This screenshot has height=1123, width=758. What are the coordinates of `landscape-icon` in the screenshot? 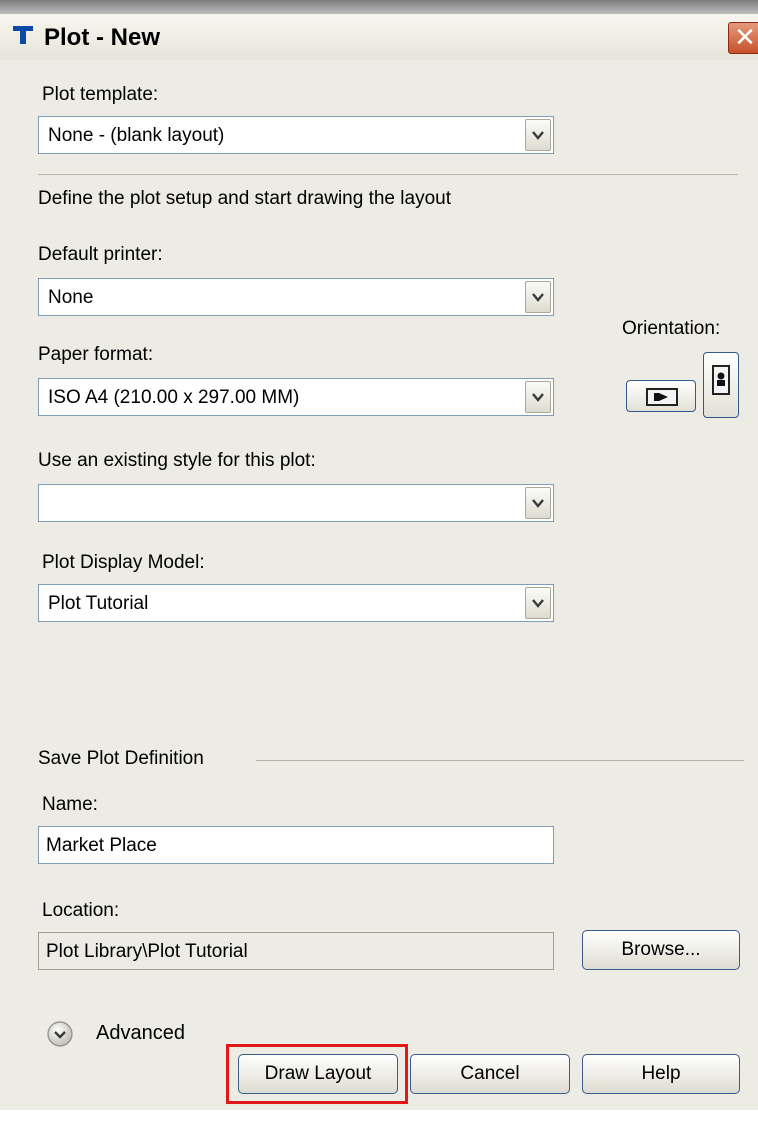 It's located at (662, 397).